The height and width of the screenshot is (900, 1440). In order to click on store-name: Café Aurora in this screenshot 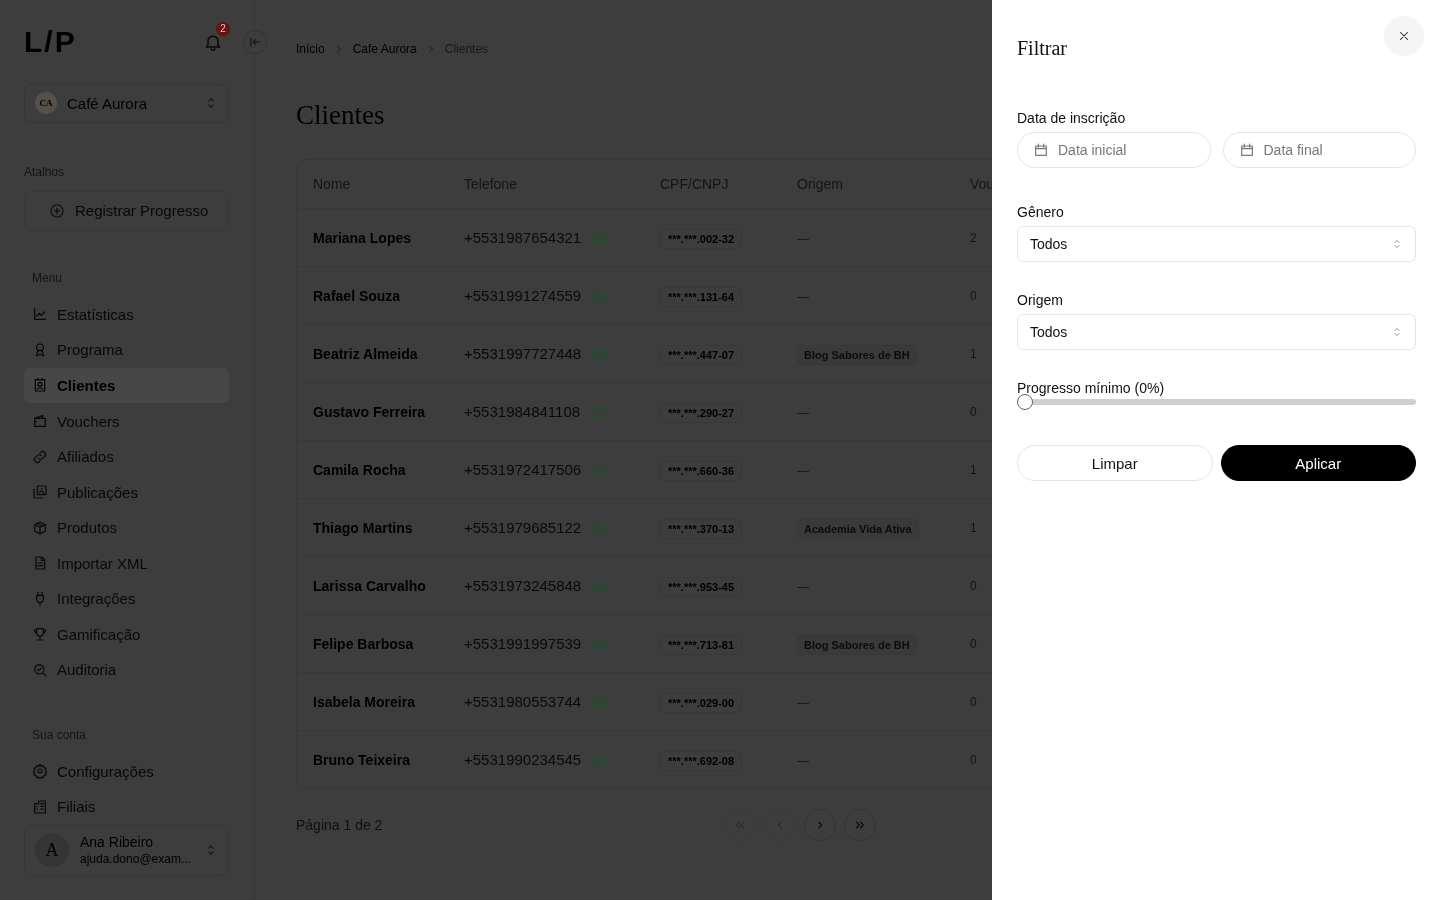, I will do `click(108, 103)`.